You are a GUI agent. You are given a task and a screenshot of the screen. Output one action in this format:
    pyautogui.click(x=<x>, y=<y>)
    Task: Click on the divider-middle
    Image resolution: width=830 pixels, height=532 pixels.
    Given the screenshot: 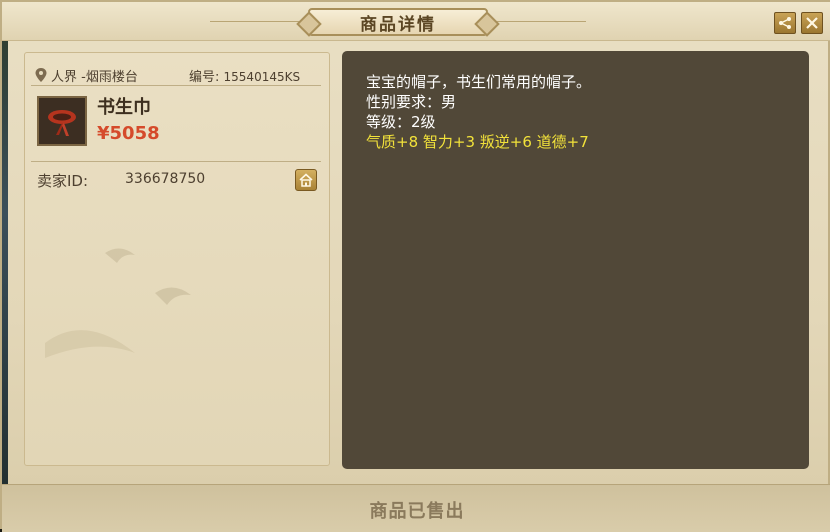 What is the action you would take?
    pyautogui.click(x=176, y=161)
    